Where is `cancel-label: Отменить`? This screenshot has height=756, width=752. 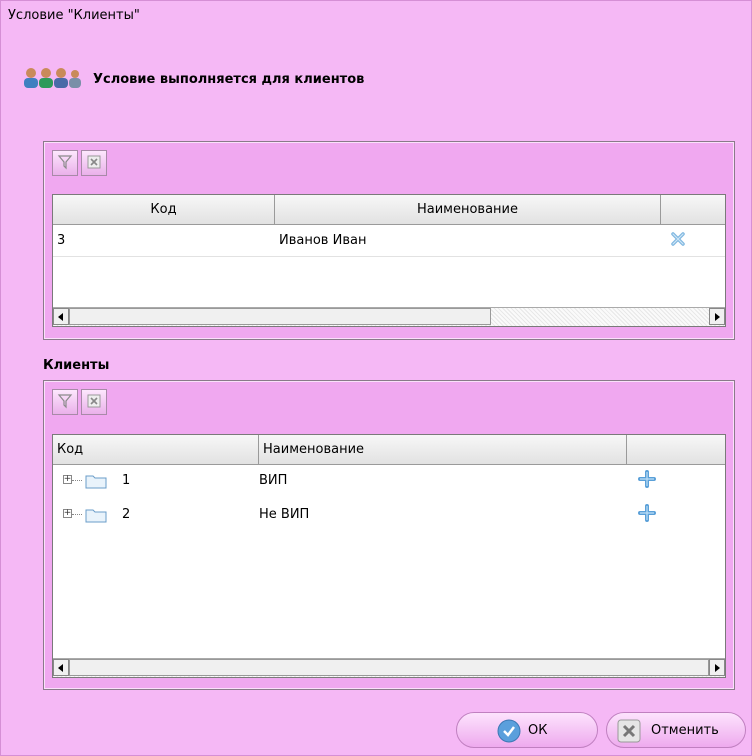
cancel-label: Отменить is located at coordinates (685, 730).